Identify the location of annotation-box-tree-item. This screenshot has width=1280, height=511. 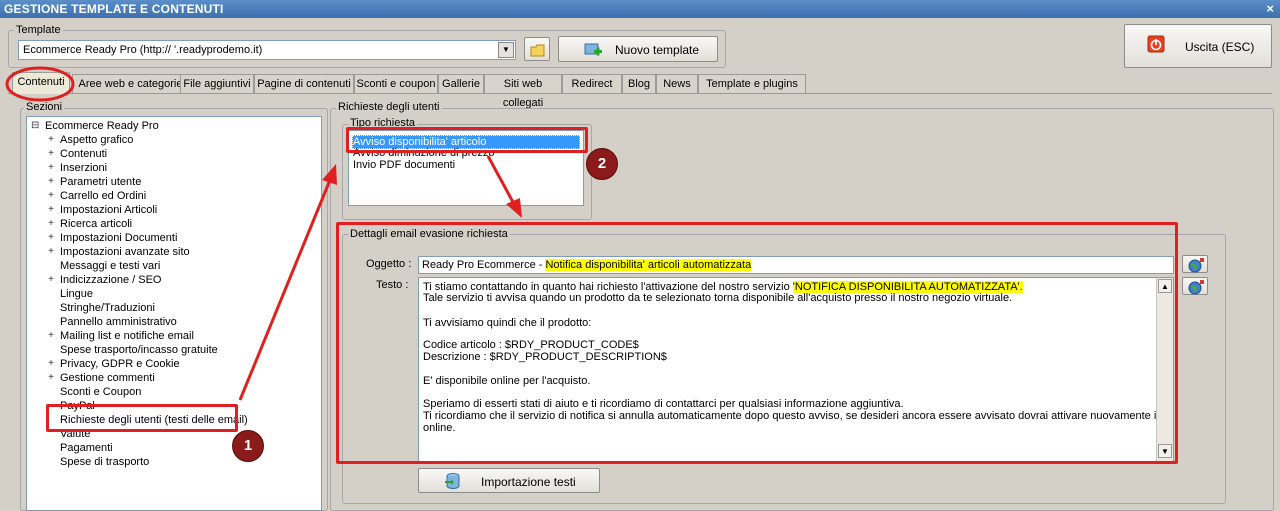
(142, 418).